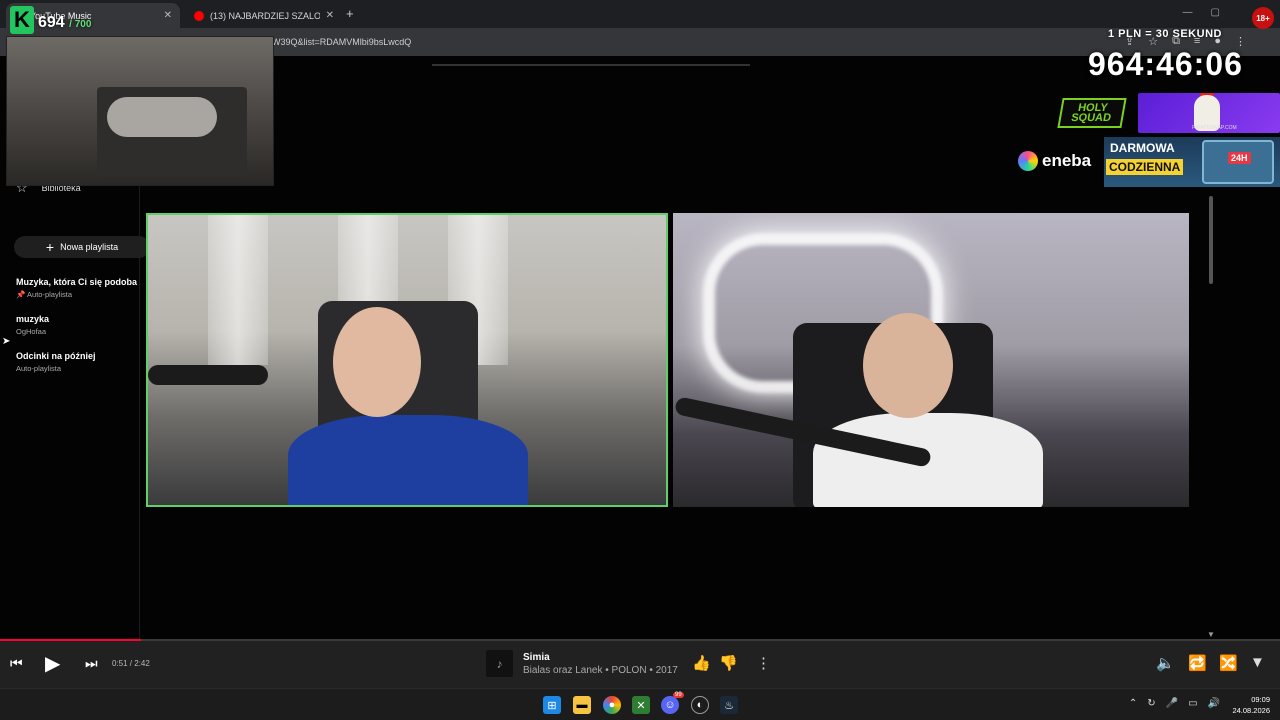  Describe the element at coordinates (1151, 703) in the screenshot. I see `sync-icon: ↻` at that location.